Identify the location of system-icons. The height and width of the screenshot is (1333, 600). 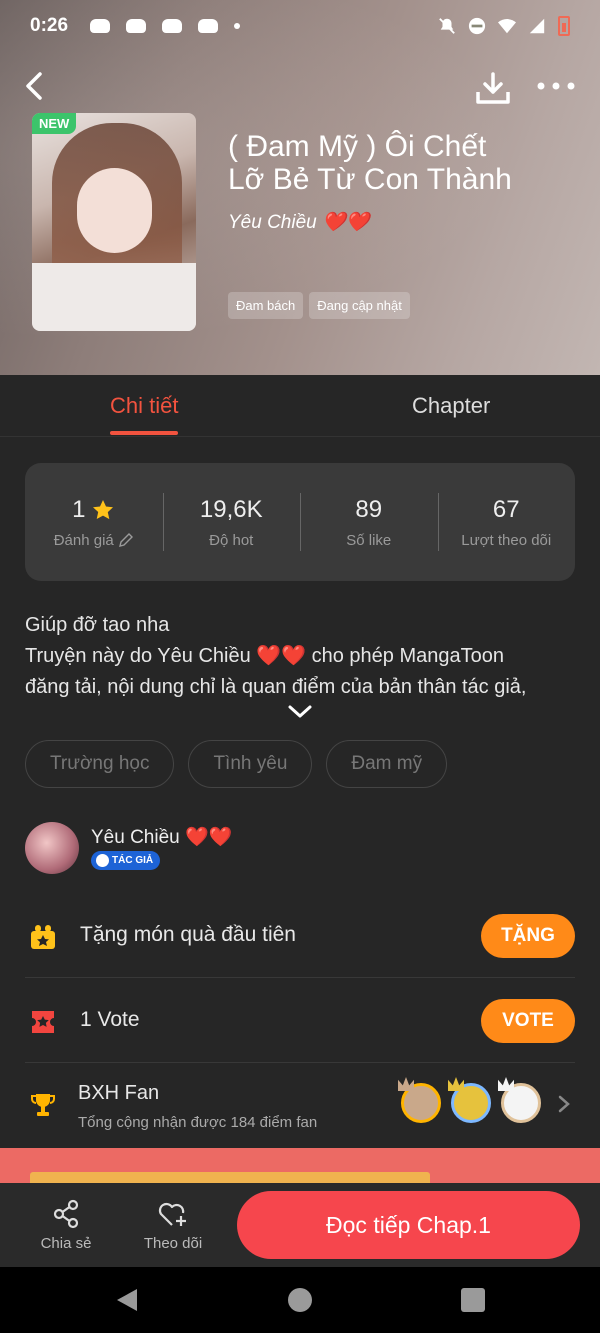
(504, 26).